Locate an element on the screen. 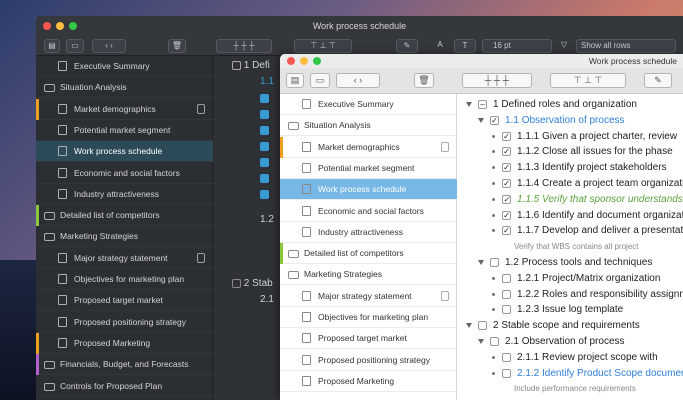 The width and height of the screenshot is (683, 400). text-style-icon: T is located at coordinates (465, 46).